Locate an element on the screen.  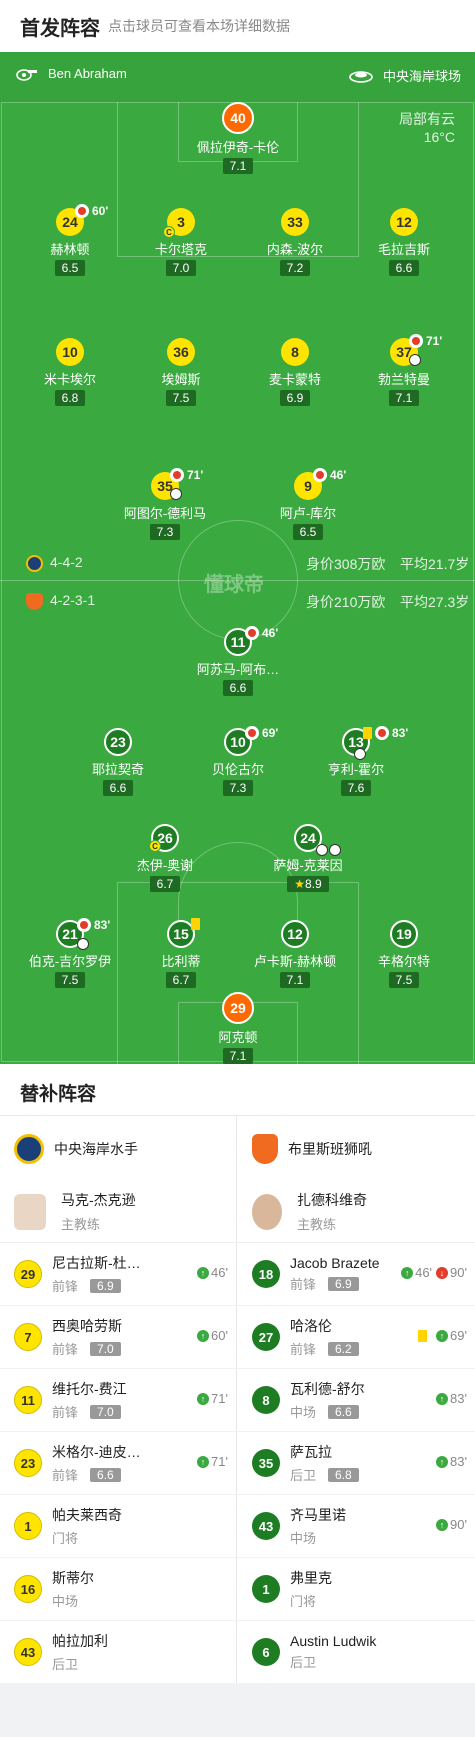
player-position: 门将 is located at coordinates (303, 1601).